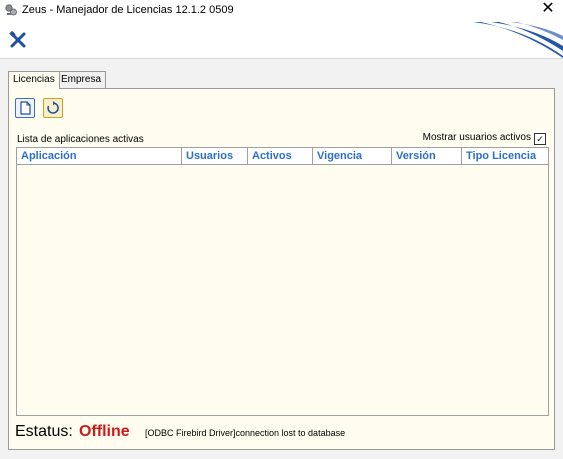 The image size is (563, 459). What do you see at coordinates (352, 156) in the screenshot?
I see `column-vigencia: Vigencia` at bounding box center [352, 156].